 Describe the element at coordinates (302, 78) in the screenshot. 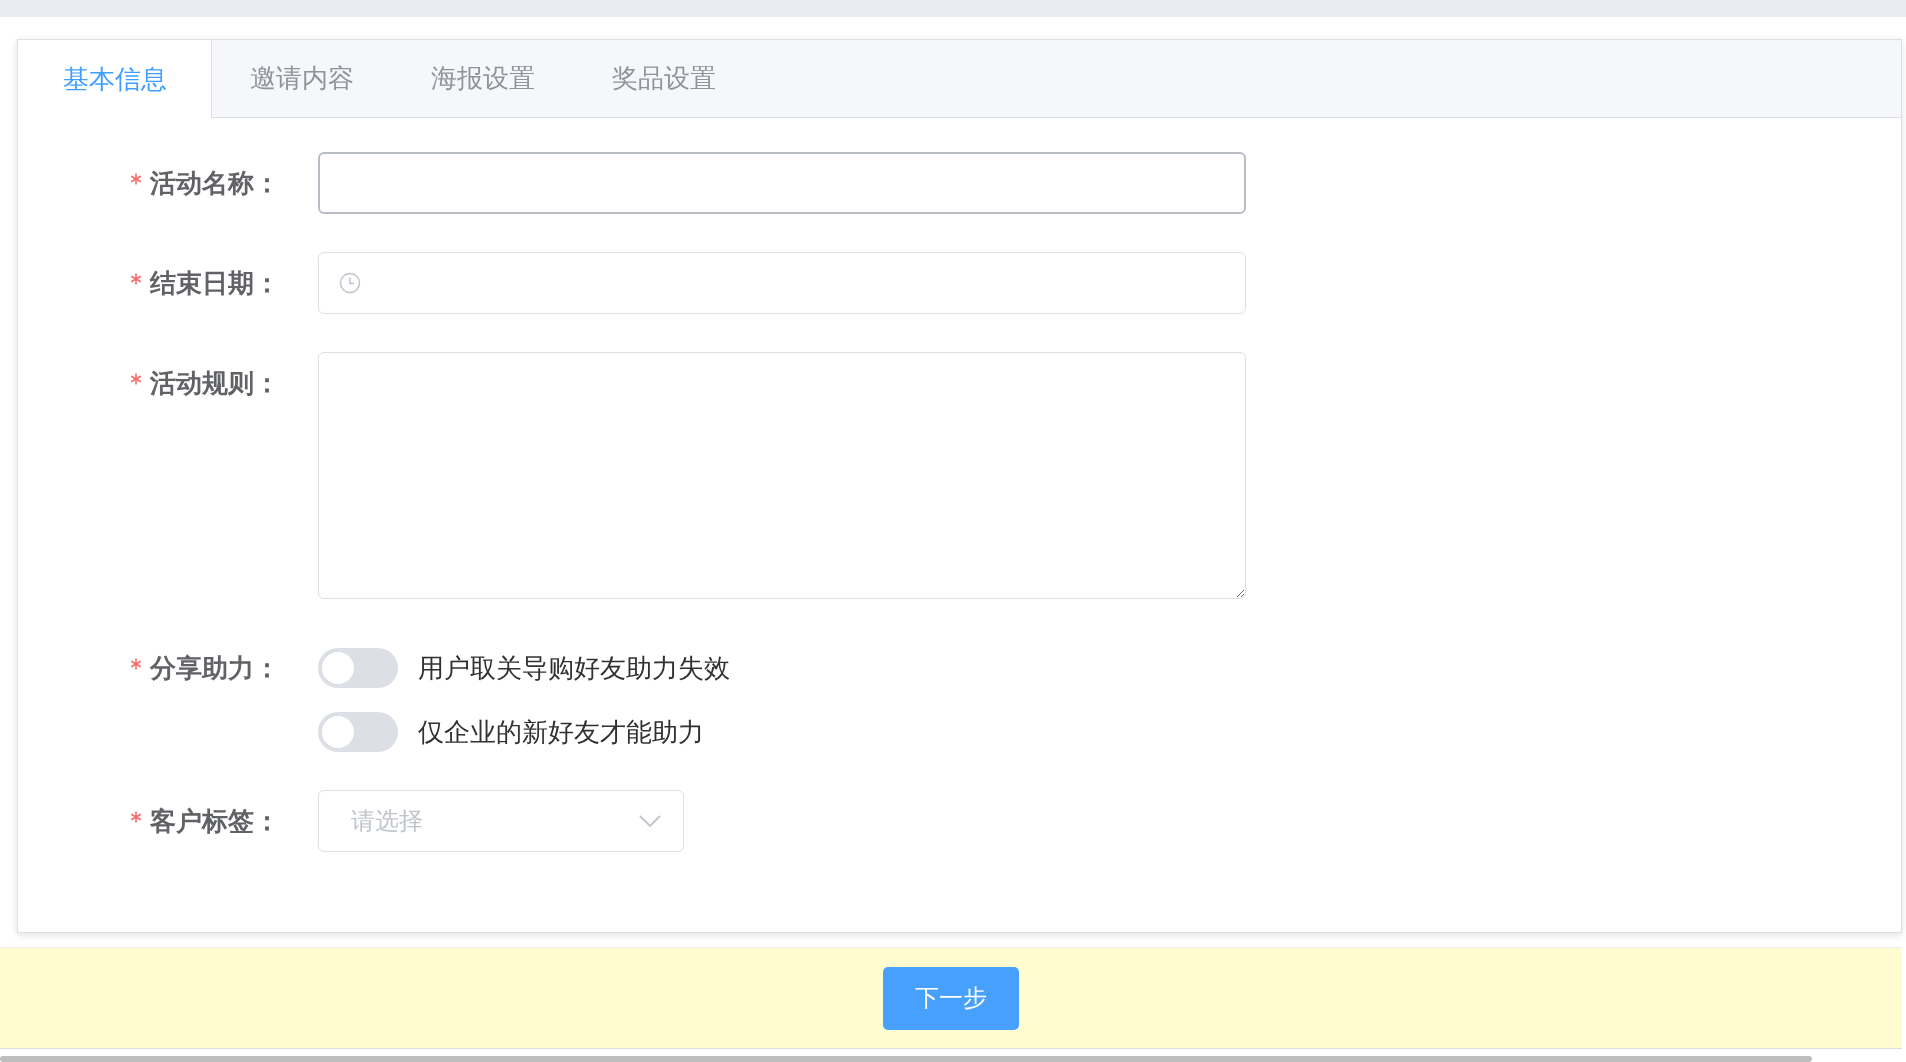

I see `tab: 邀请内容` at that location.